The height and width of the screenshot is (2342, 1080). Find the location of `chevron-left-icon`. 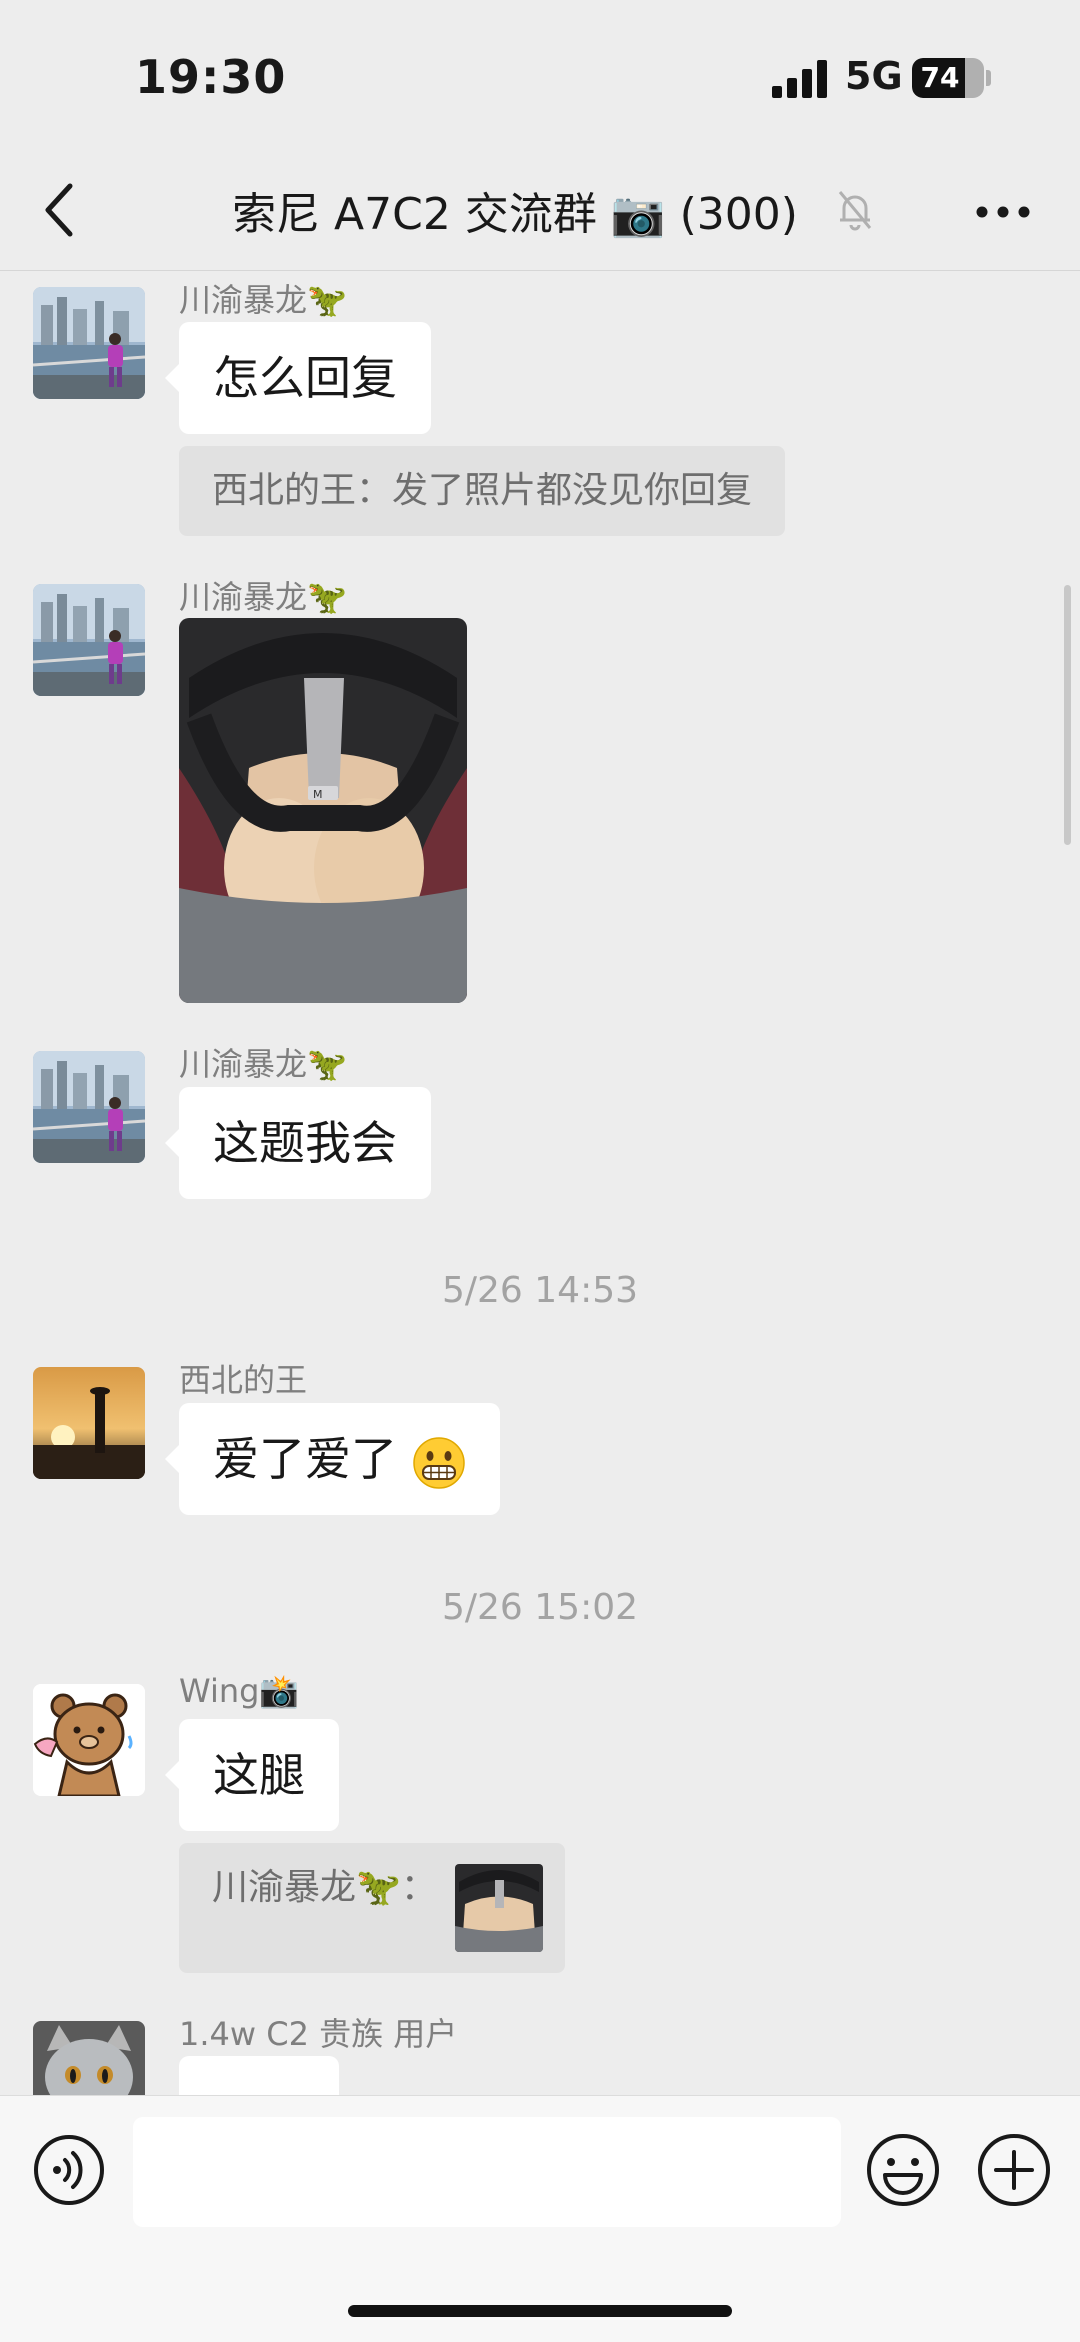

chevron-left-icon is located at coordinates (60, 210).